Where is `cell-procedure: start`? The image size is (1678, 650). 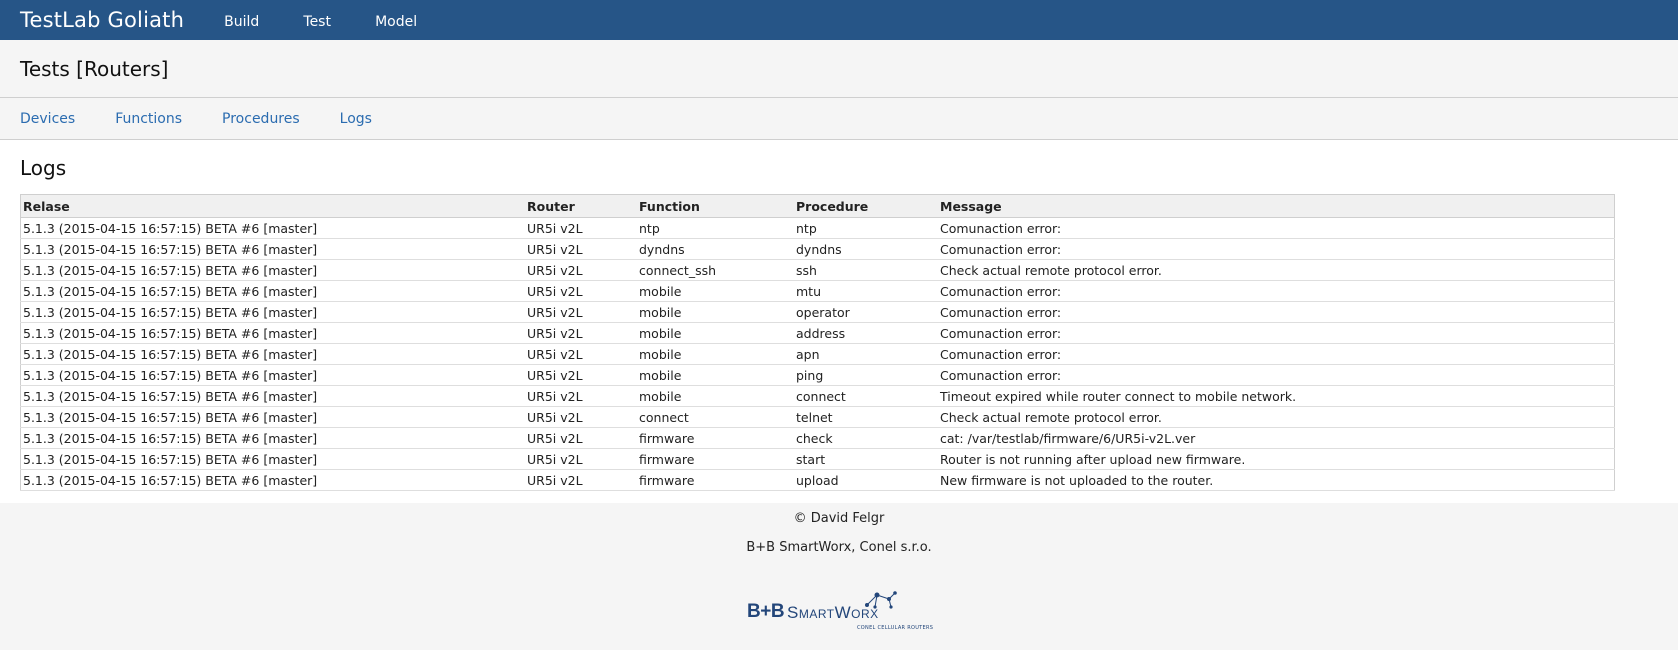 cell-procedure: start is located at coordinates (866, 459).